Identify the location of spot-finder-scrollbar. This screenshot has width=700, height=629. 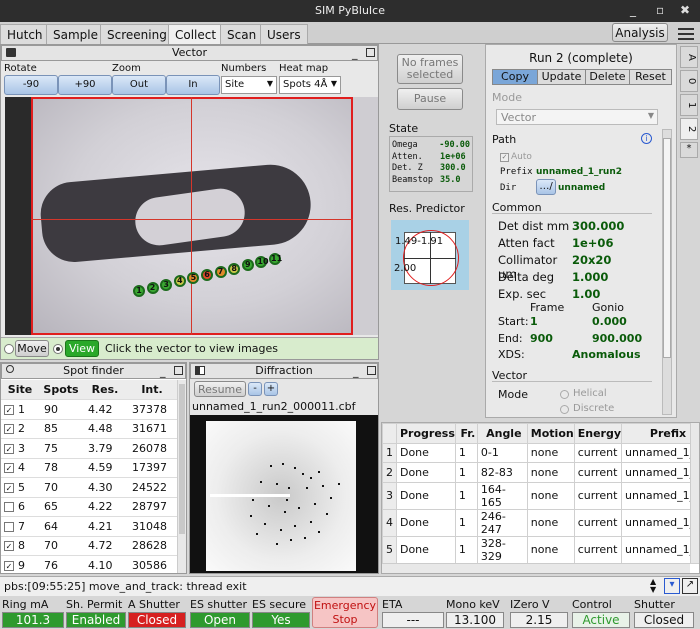
(181, 476).